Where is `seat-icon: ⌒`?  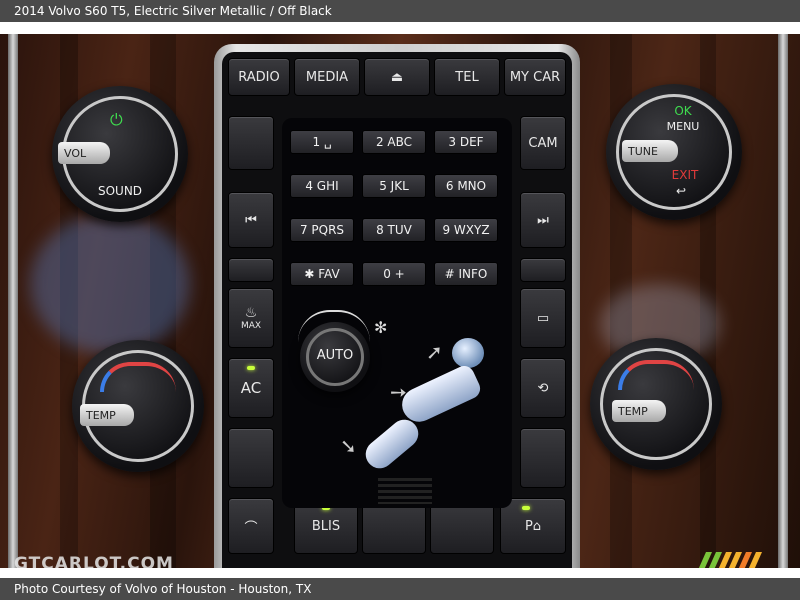
seat-icon: ⌒ is located at coordinates (251, 528).